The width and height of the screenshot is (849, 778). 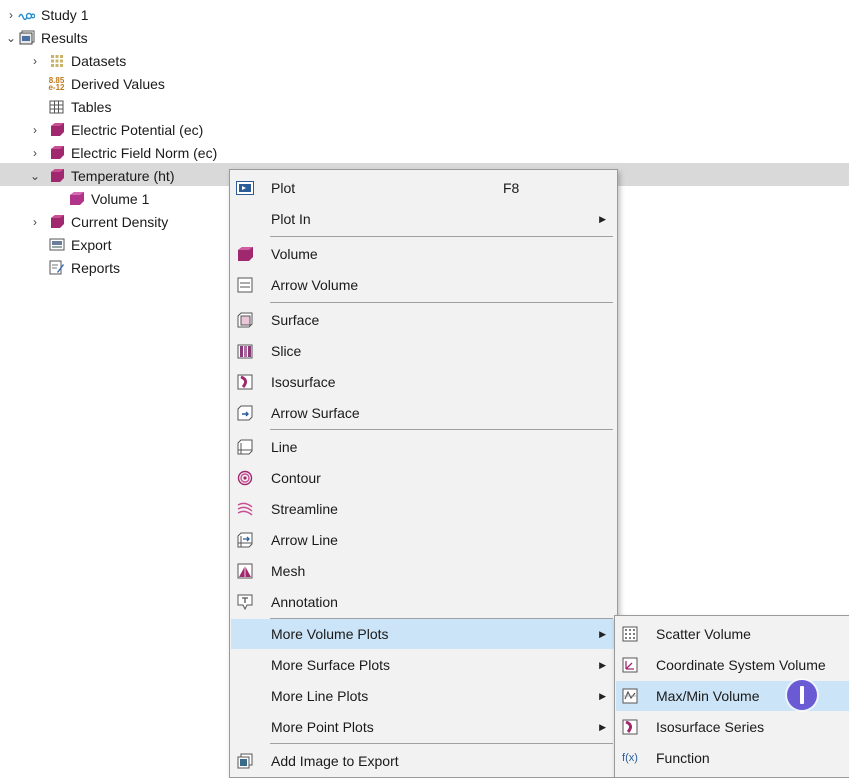 What do you see at coordinates (64, 37) in the screenshot?
I see `tree-label: Results` at bounding box center [64, 37].